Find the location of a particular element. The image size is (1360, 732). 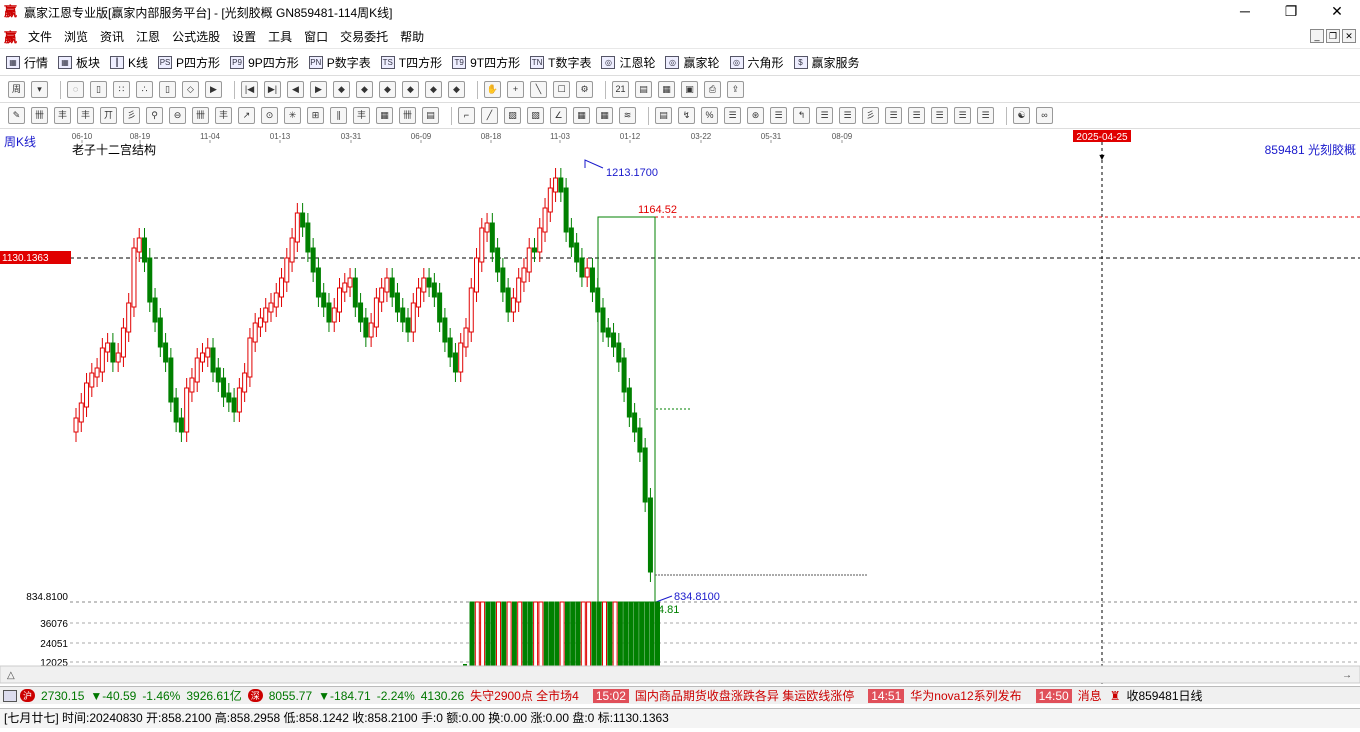

scroll-up-icon: △ is located at coordinates (11, 675).